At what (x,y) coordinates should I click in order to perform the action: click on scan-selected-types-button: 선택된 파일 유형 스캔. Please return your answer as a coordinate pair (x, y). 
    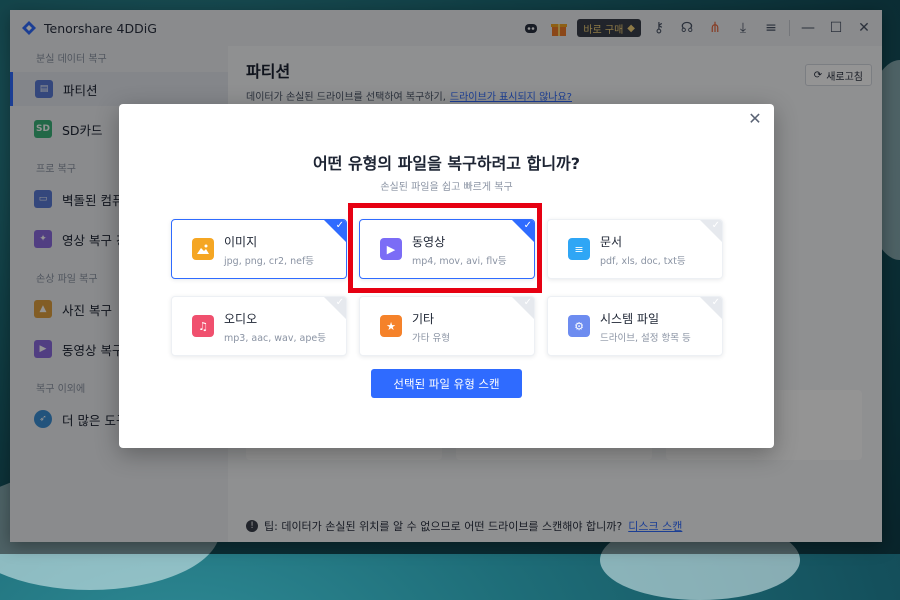
    Looking at the image, I should click on (446, 383).